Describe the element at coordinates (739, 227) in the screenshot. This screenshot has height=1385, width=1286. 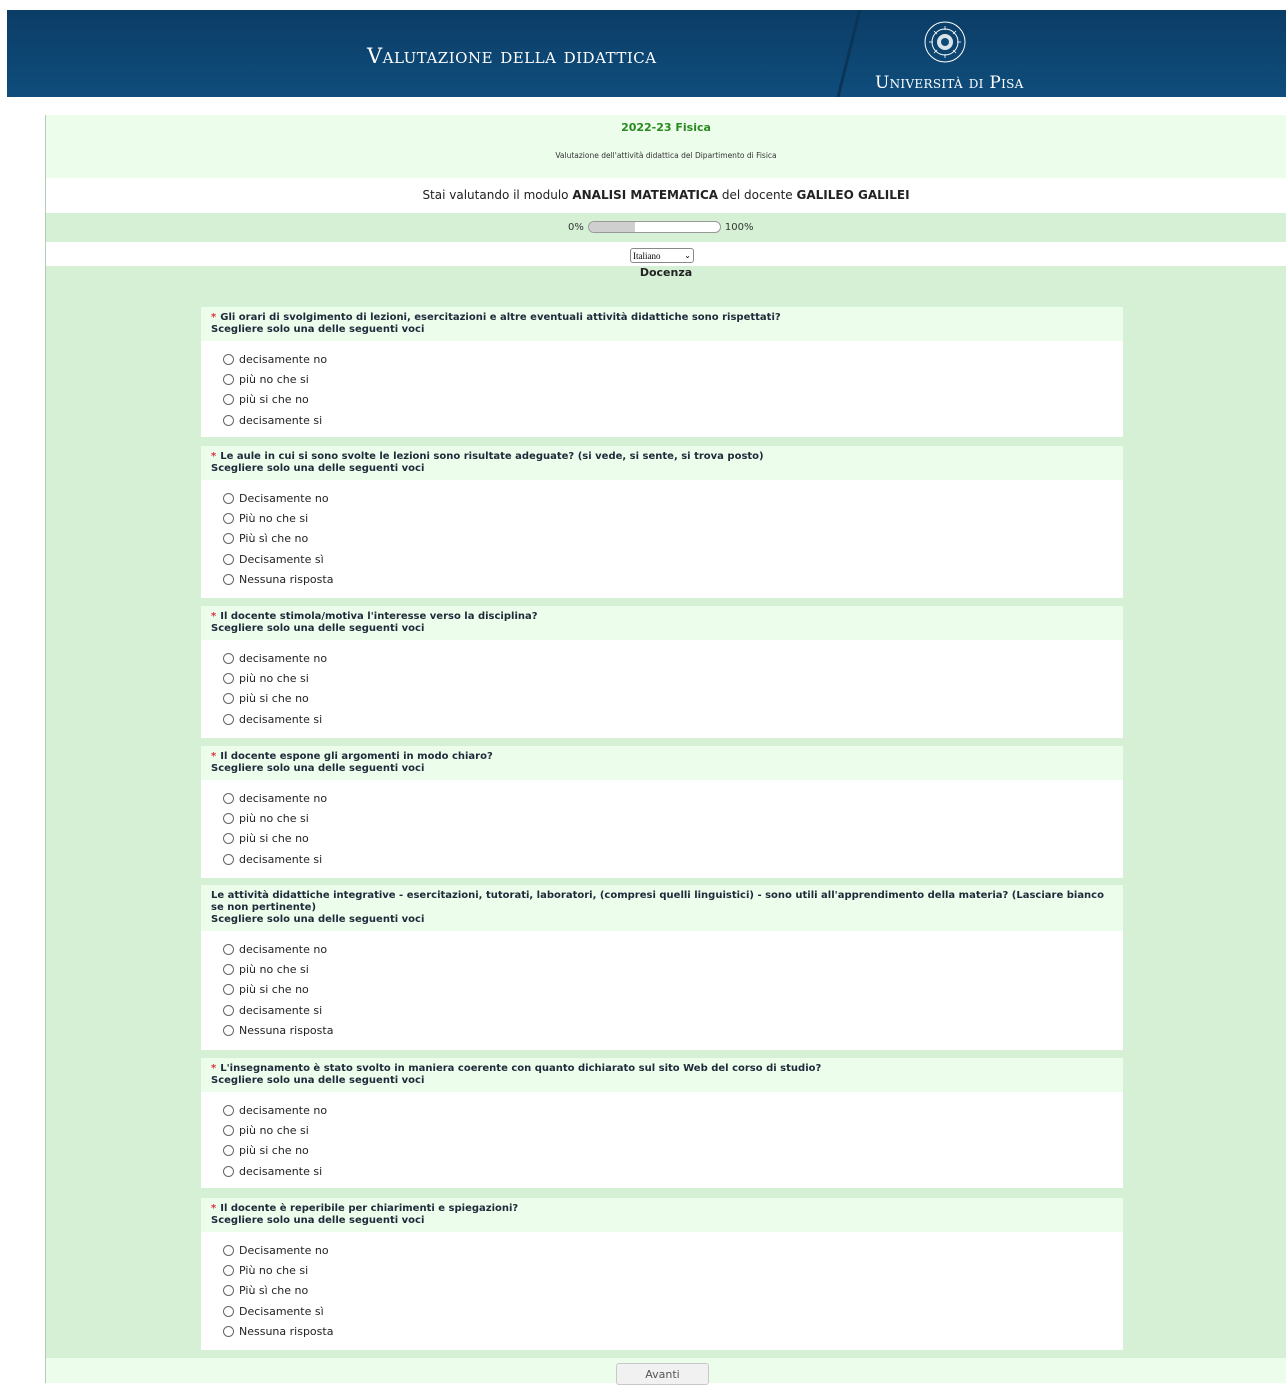
I see `progress-max-label: 100%` at that location.